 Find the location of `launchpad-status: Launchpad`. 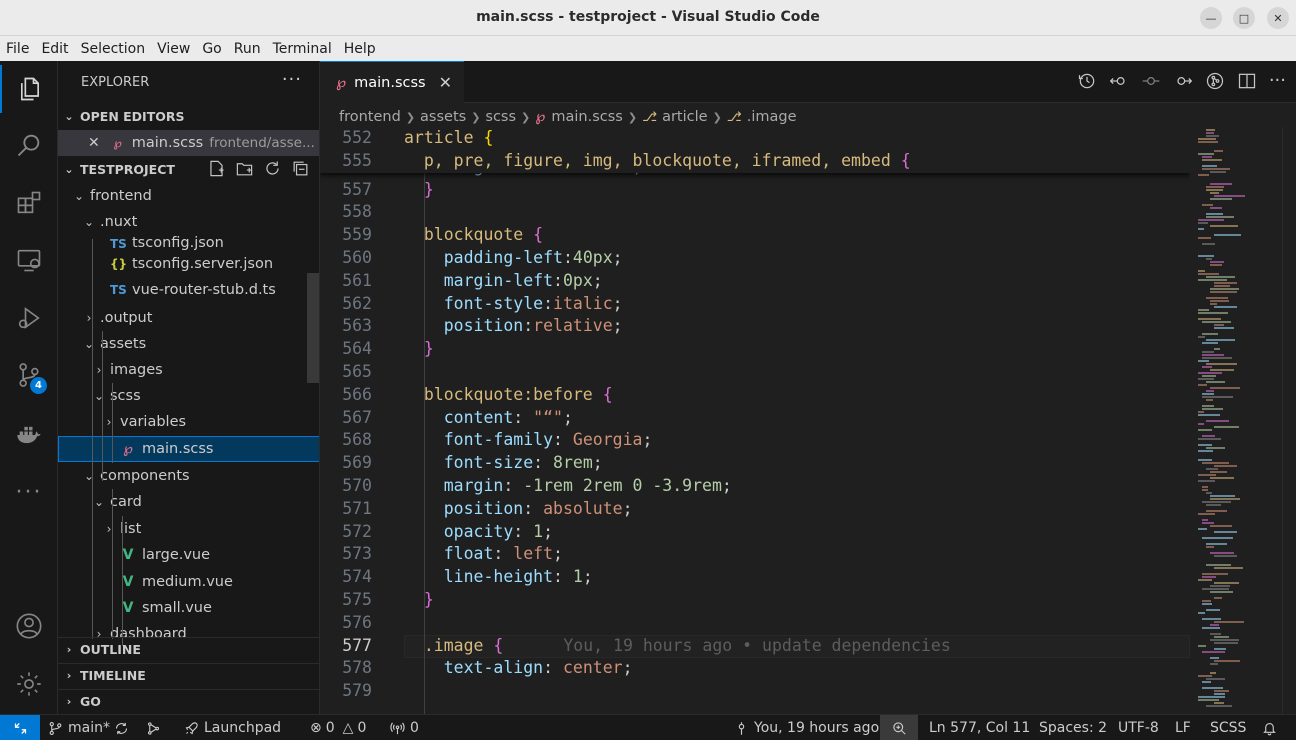

launchpad-status: Launchpad is located at coordinates (232, 727).